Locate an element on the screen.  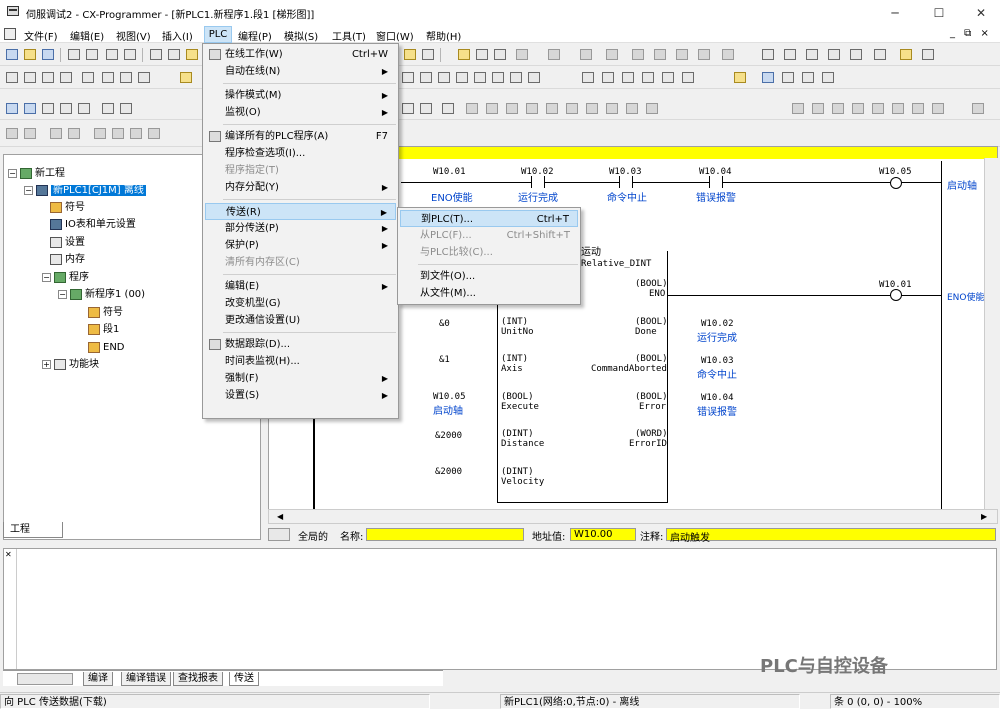
plc-menu-item: 更改通信设置(U) is located at coordinates (300, 320).